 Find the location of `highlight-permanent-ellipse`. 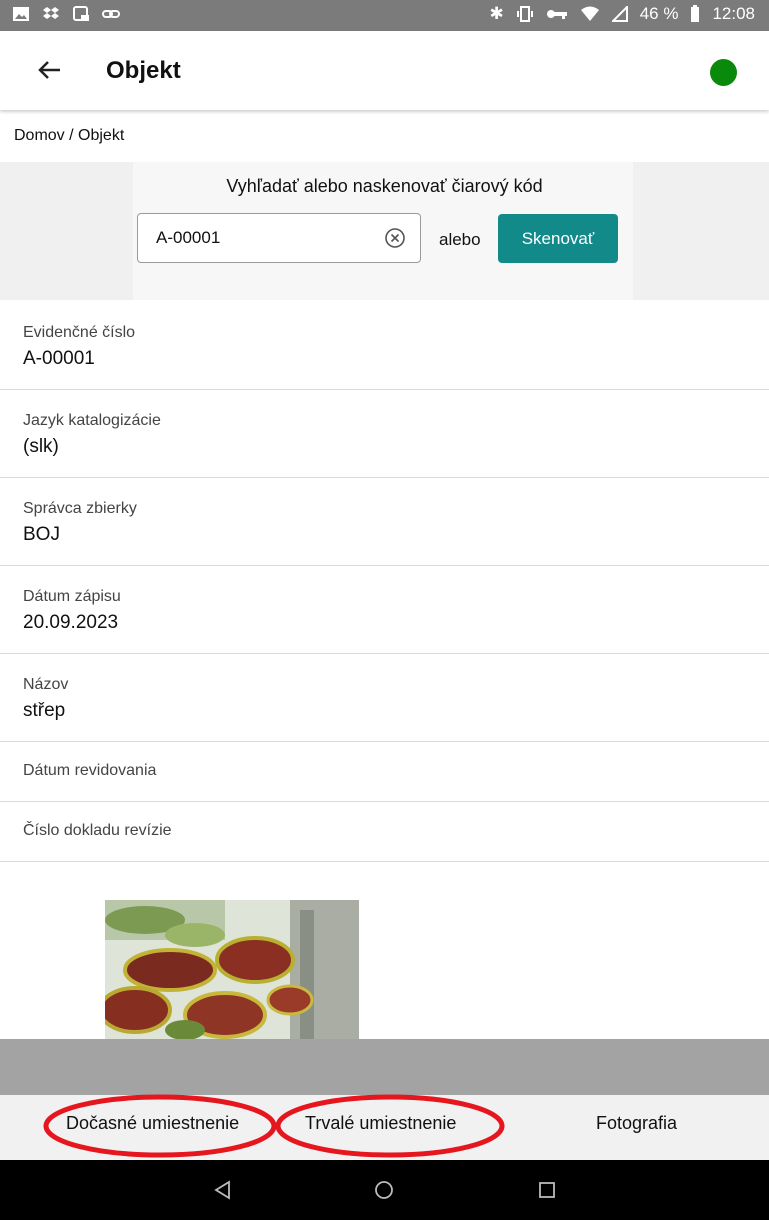

highlight-permanent-ellipse is located at coordinates (390, 1126).